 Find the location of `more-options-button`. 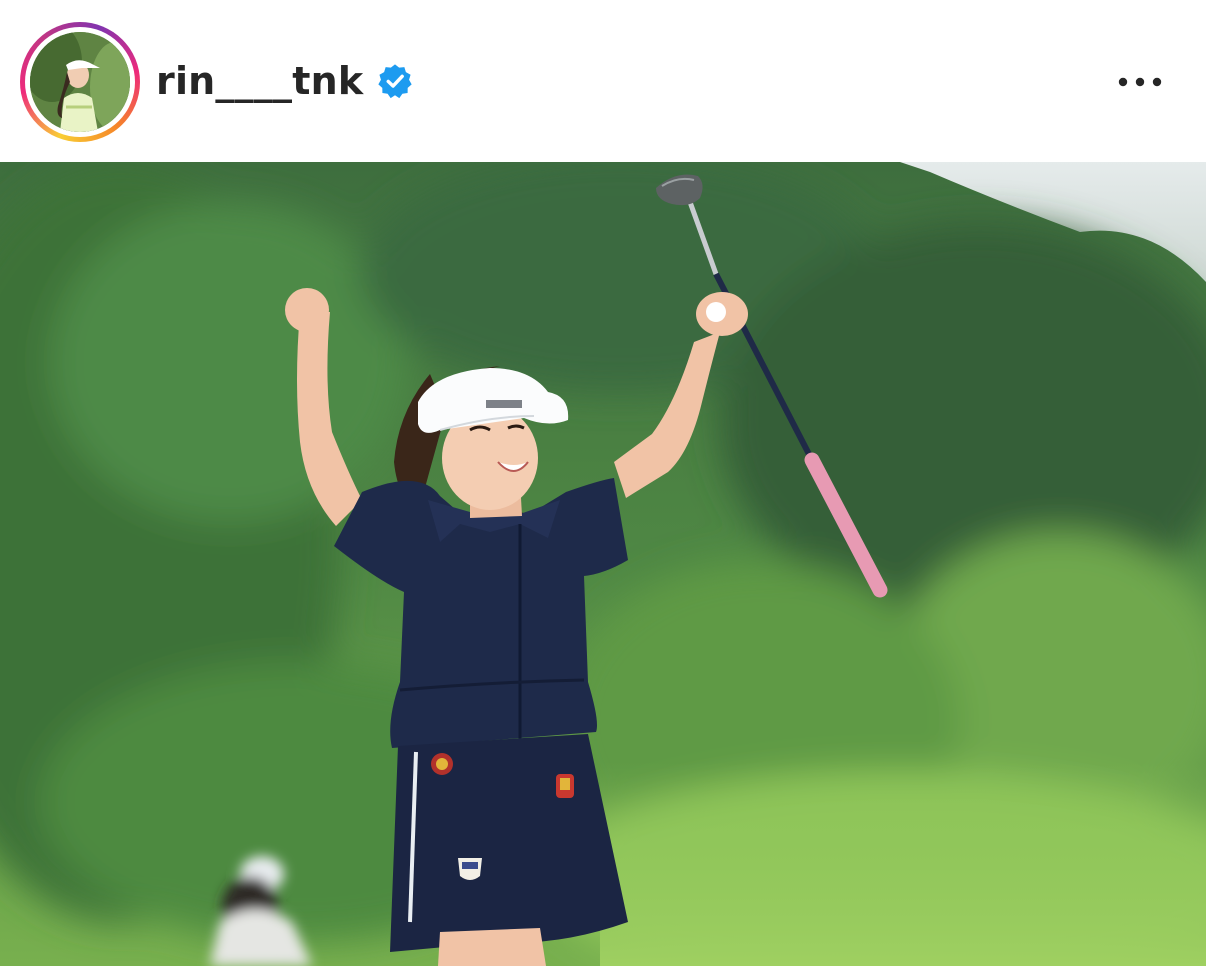

more-options-button is located at coordinates (1140, 82).